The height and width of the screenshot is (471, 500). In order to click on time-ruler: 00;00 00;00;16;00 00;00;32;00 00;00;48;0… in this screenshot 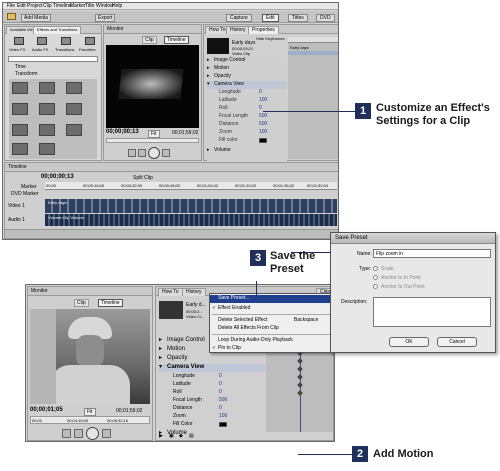, I will do `click(191, 186)`.